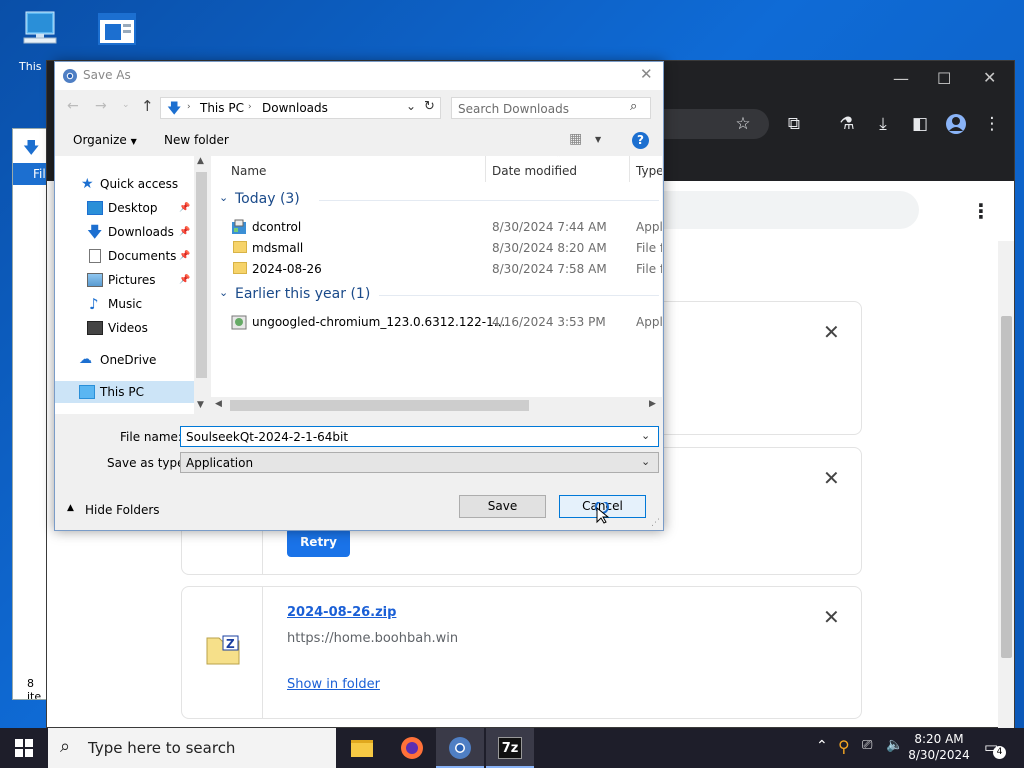 Image resolution: width=1024 pixels, height=768 pixels. Describe the element at coordinates (218, 404) in the screenshot. I see `scroll-left-icon: ◀` at that location.